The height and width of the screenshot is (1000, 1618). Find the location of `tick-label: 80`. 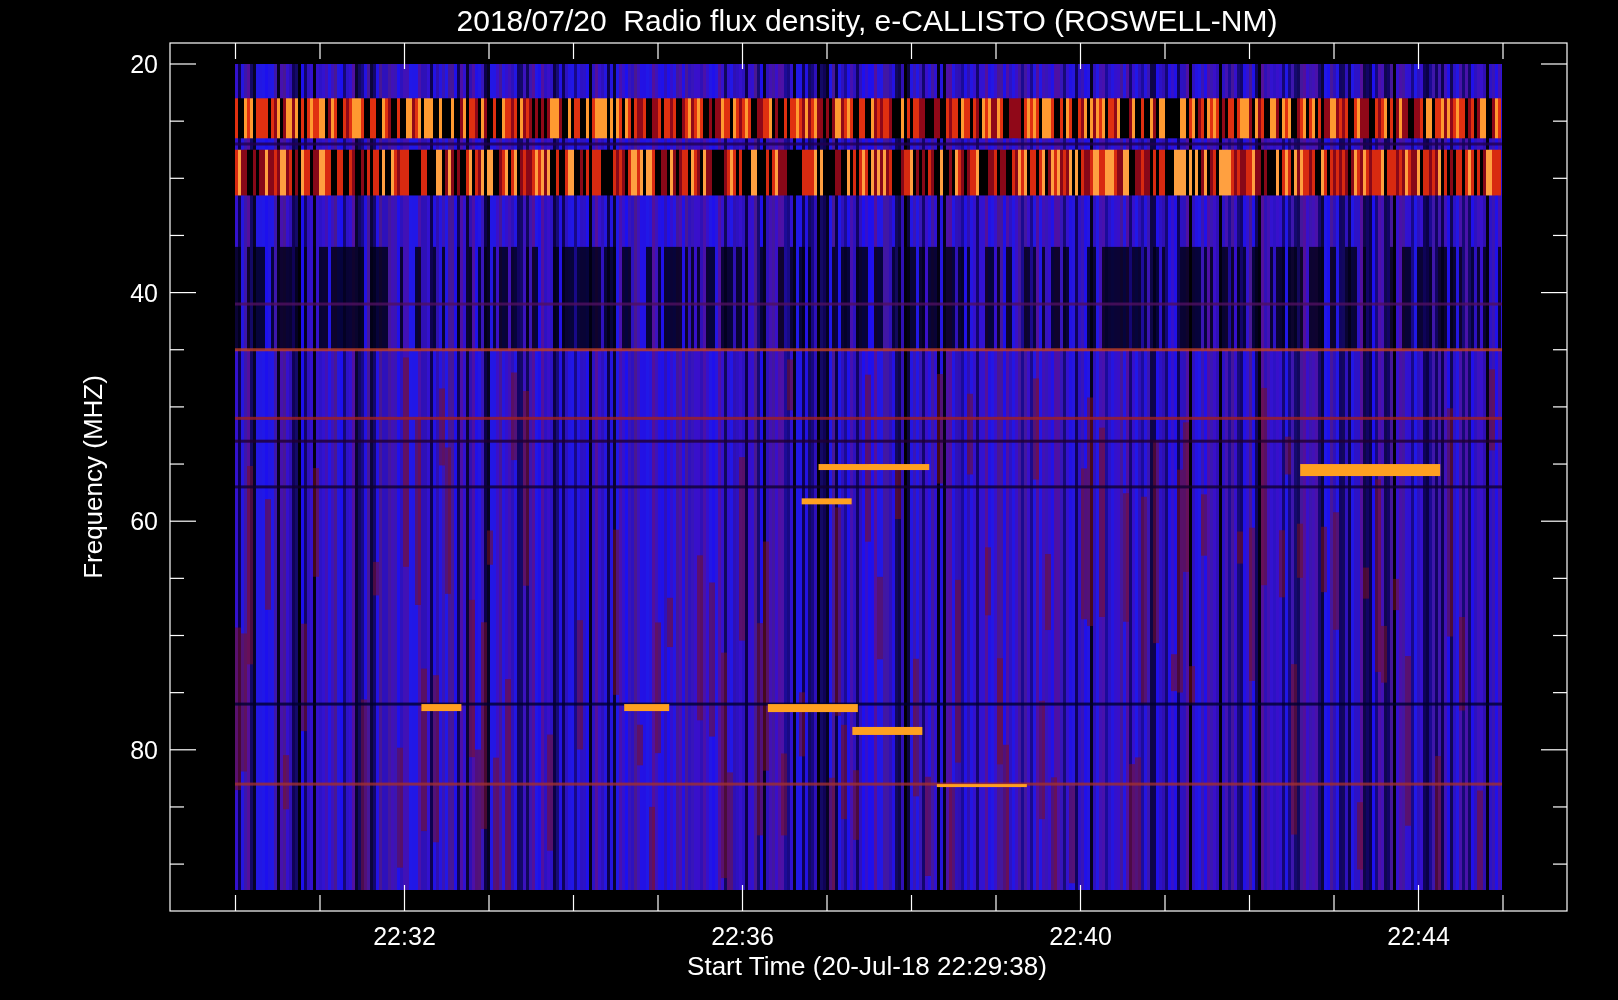

tick-label: 80 is located at coordinates (144, 749).